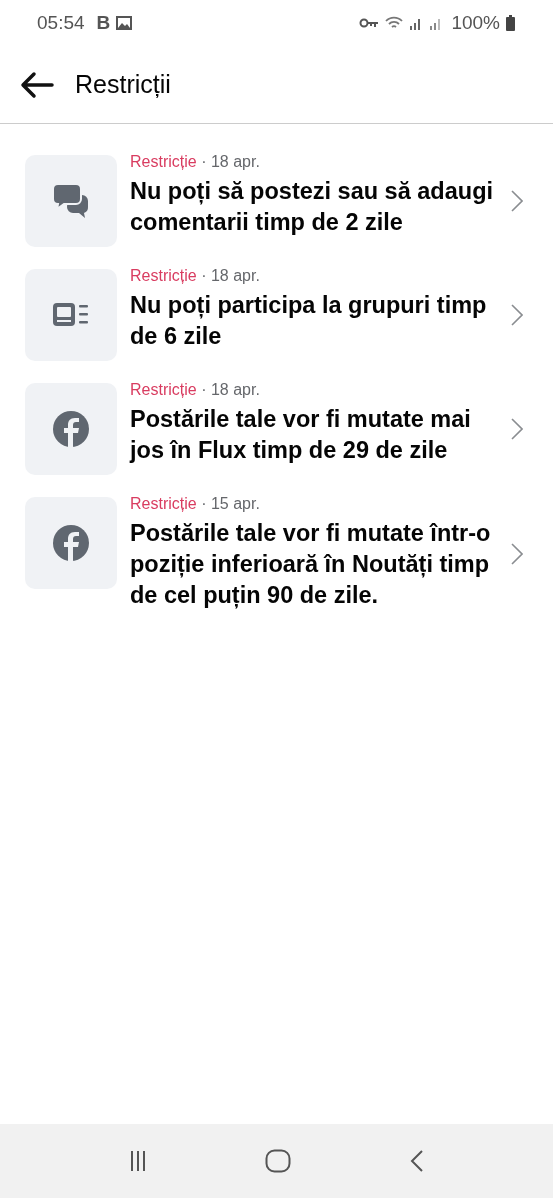  Describe the element at coordinates (312, 207) in the screenshot. I see `restriction-text: Nu poți să postezi sau să adaugi comentarii timp de 2 zile` at that location.